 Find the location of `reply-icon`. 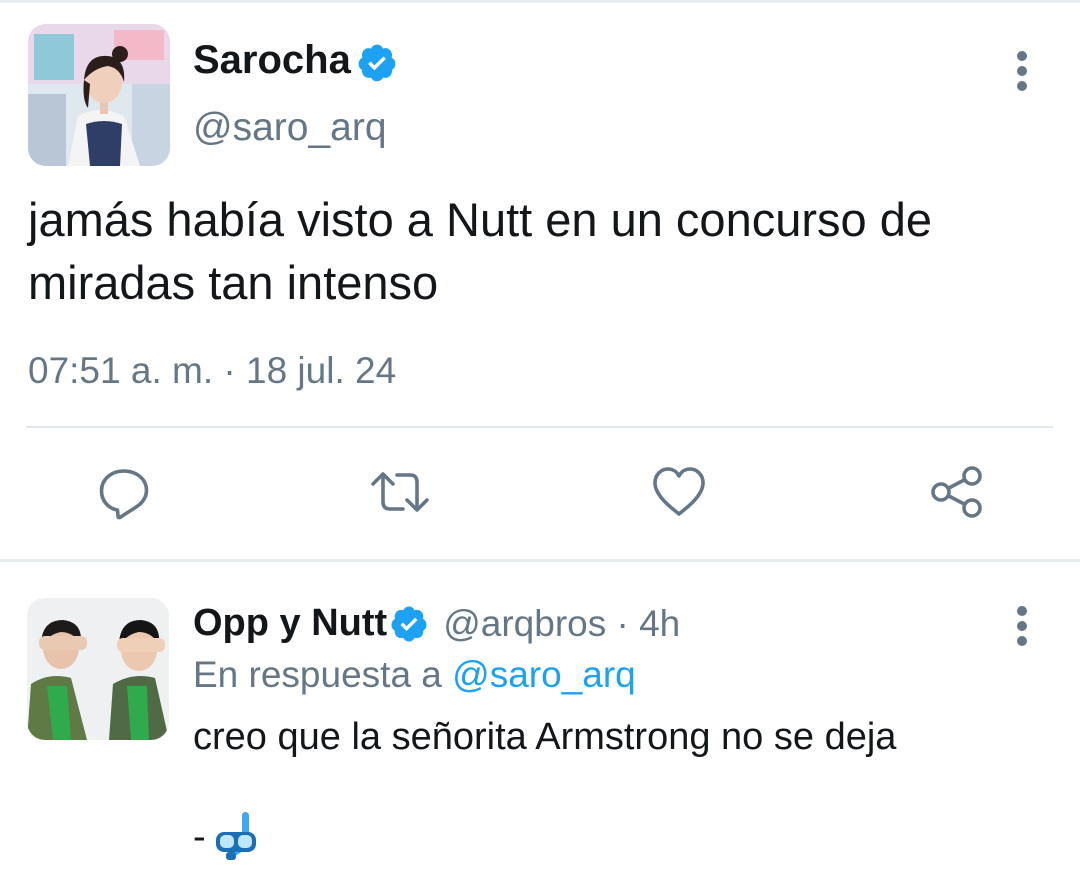

reply-icon is located at coordinates (124, 494).